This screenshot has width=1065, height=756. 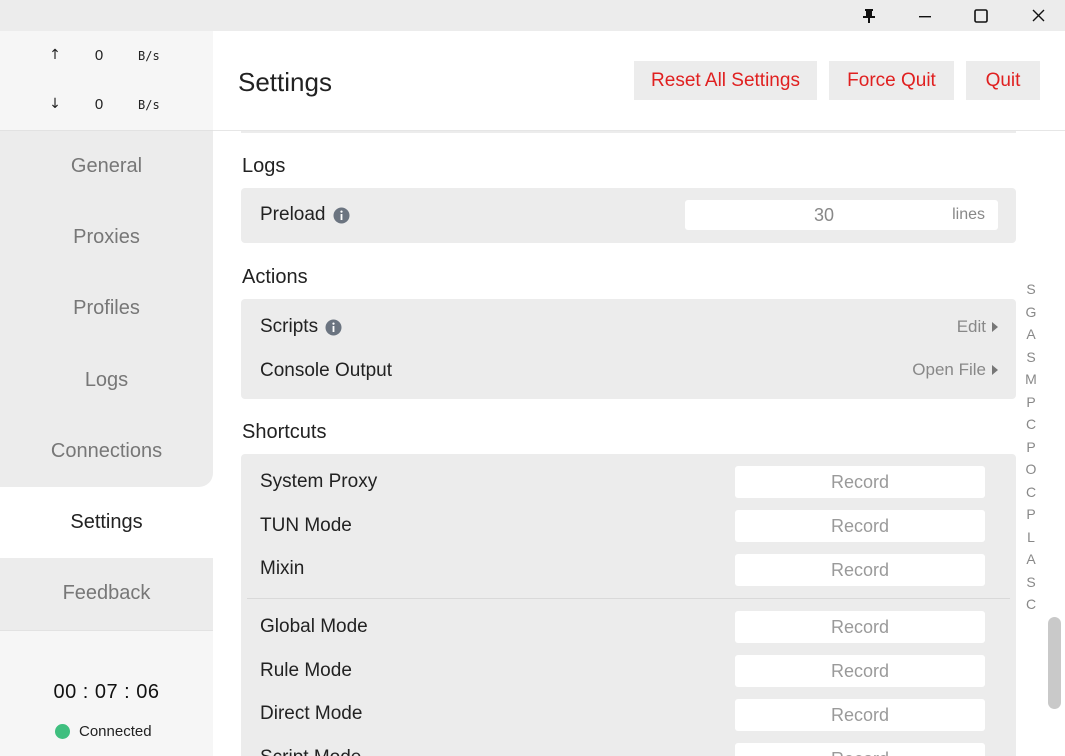 What do you see at coordinates (1031, 312) in the screenshot?
I see `index-letter: G` at bounding box center [1031, 312].